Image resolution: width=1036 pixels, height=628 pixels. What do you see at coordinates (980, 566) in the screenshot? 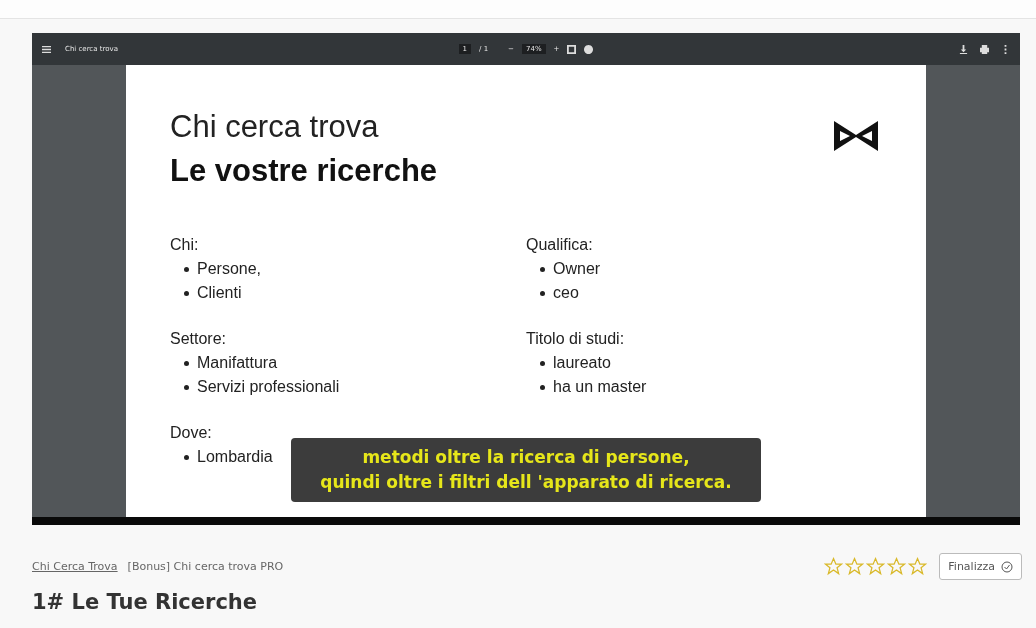
I see `finalize-button: Finalizza` at bounding box center [980, 566].